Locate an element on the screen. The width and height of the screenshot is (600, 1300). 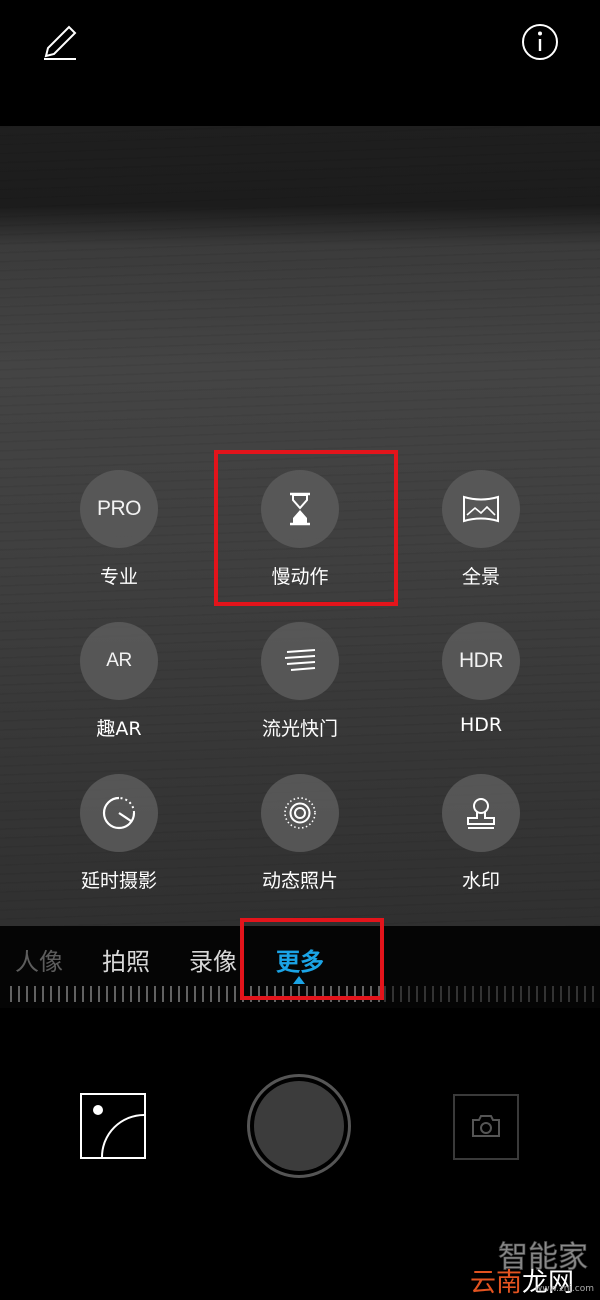
mode-watermark: 水印 is located at coordinates (481, 833).